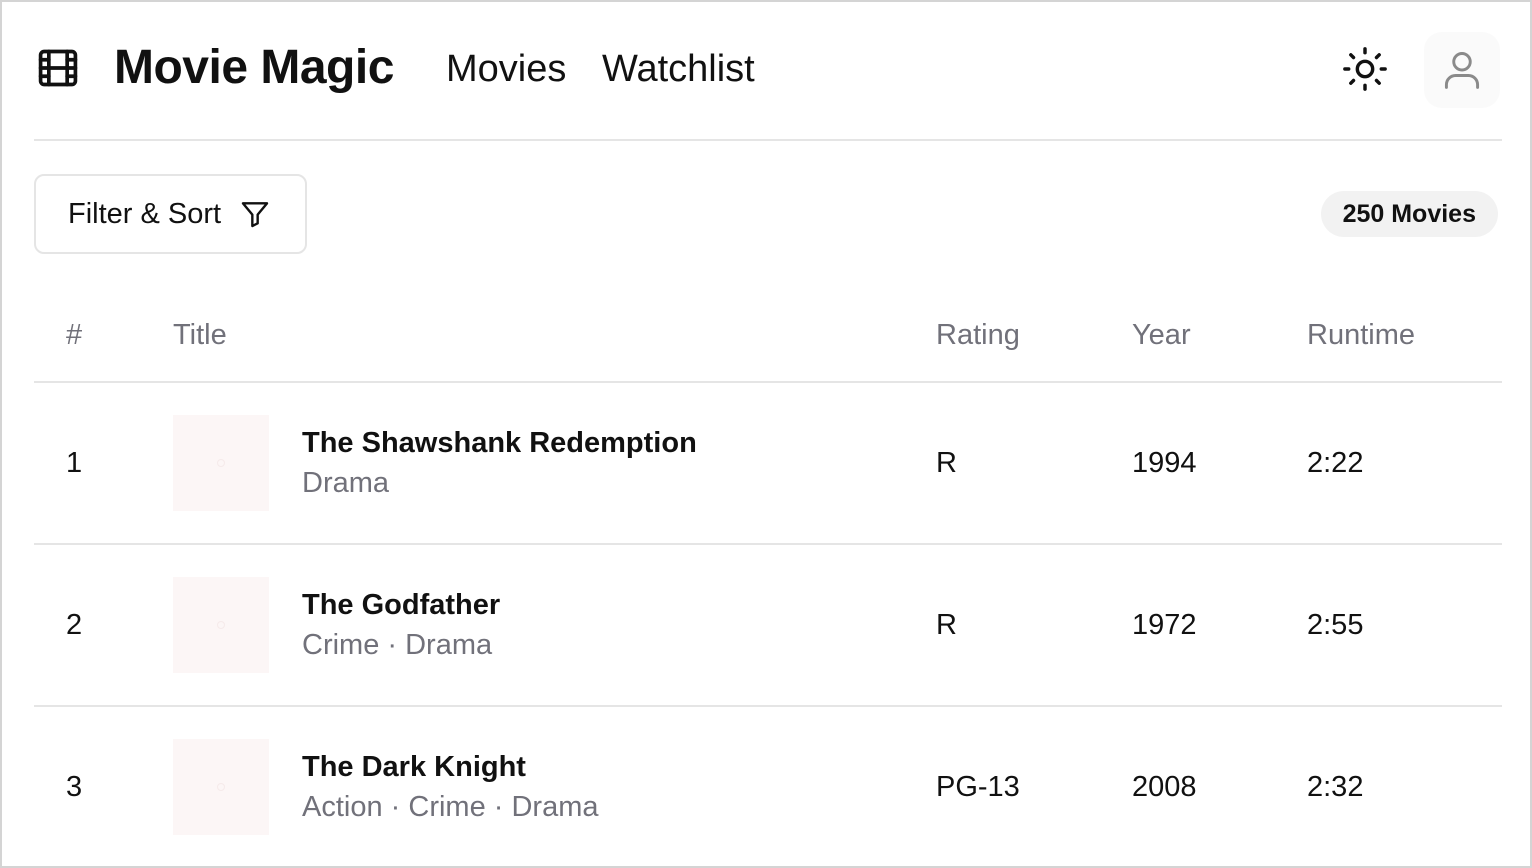  Describe the element at coordinates (414, 767) in the screenshot. I see `movie-title: The Dark Knight` at that location.